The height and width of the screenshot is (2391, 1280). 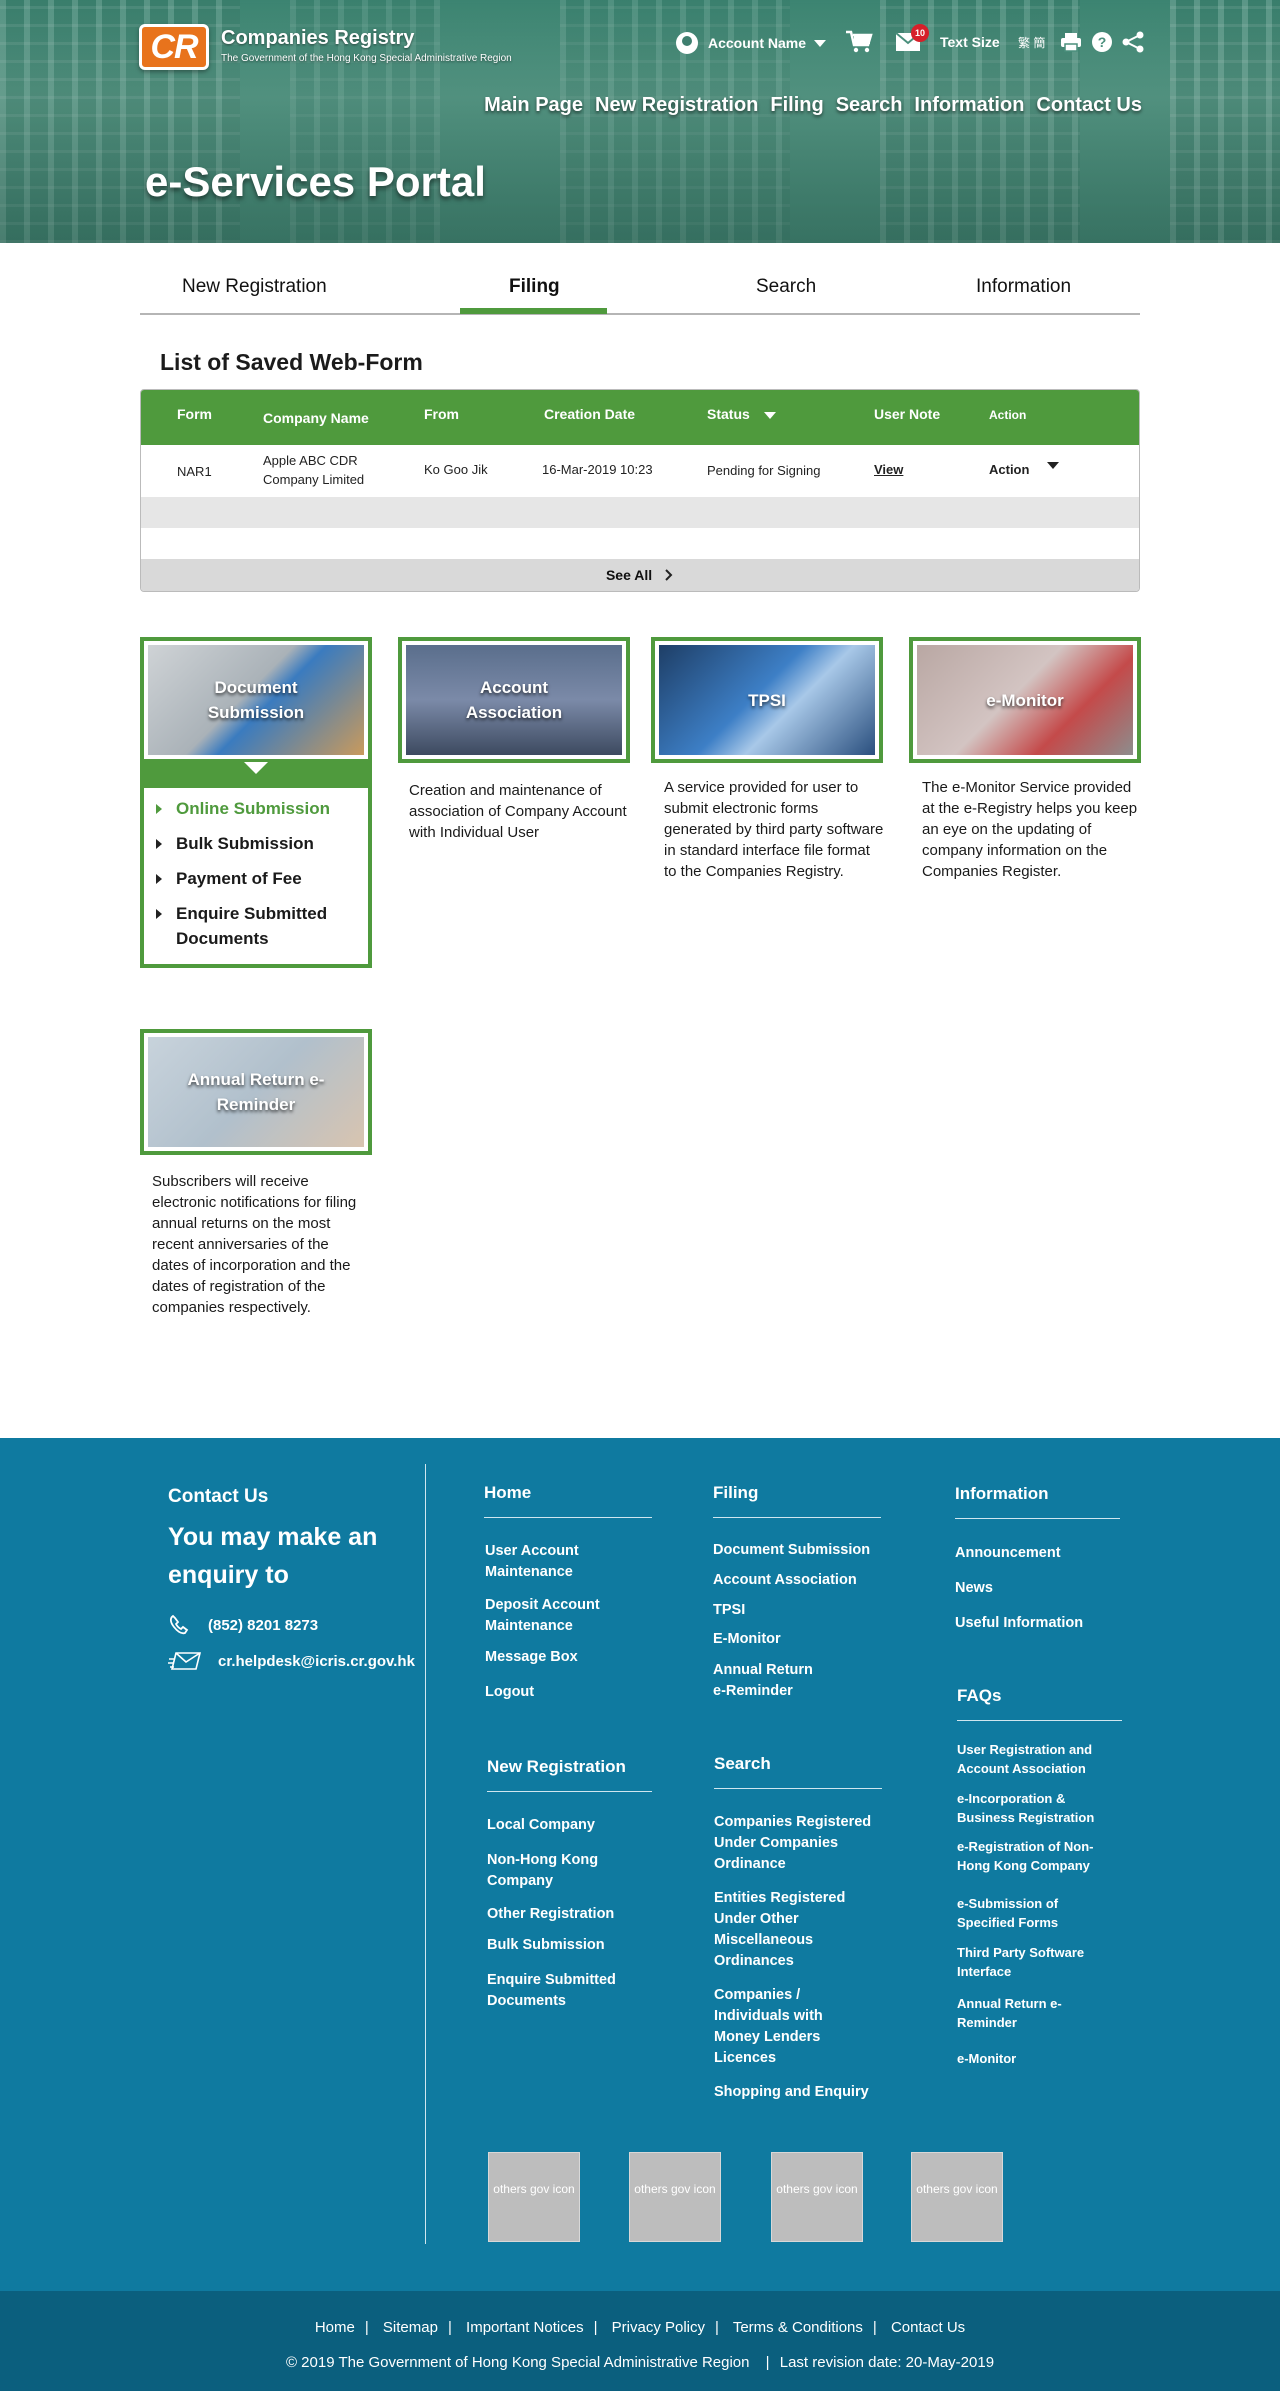 I want to click on footer-filing-heading: Filing, so click(x=797, y=1500).